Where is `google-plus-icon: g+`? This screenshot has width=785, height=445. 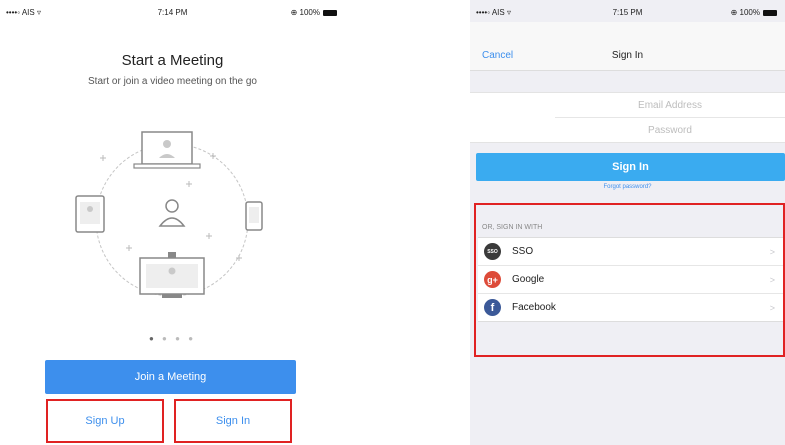 google-plus-icon: g+ is located at coordinates (492, 279).